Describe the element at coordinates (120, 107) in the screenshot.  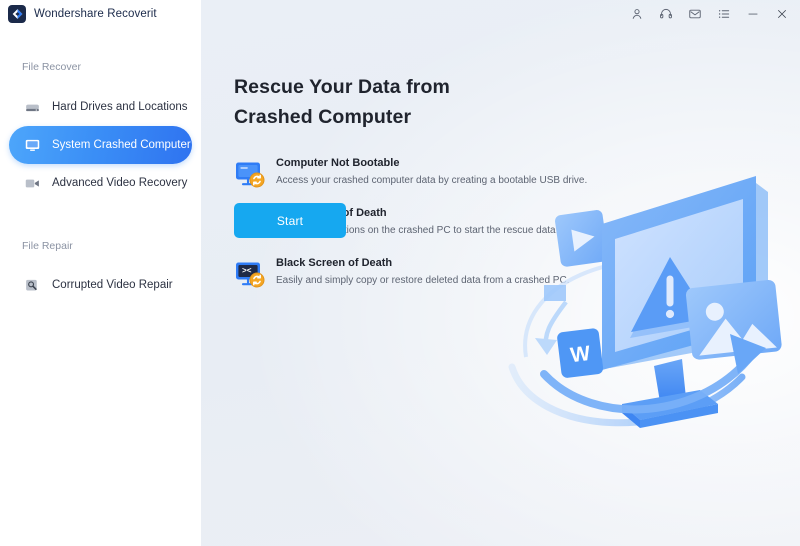
I see `sidebar-item-label: Hard Drives and Locations` at that location.